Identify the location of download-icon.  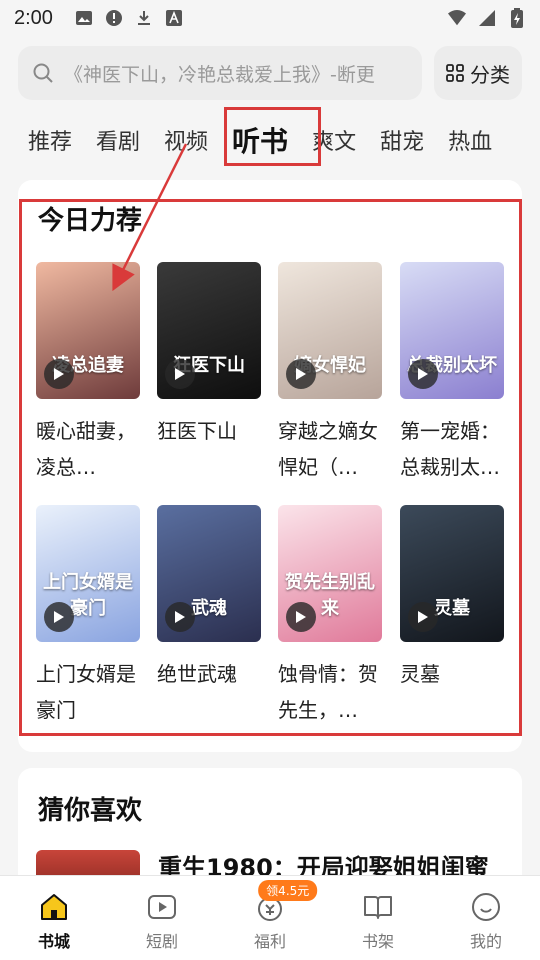
(144, 18).